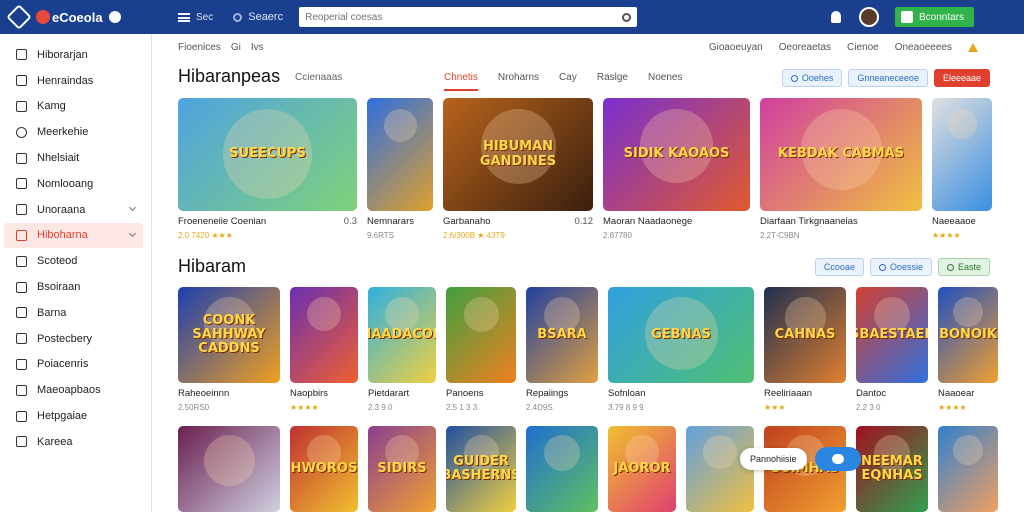  Describe the element at coordinates (518, 154) in the screenshot. I see `game-thumbnail: HIBUMAN GANDINES` at that location.